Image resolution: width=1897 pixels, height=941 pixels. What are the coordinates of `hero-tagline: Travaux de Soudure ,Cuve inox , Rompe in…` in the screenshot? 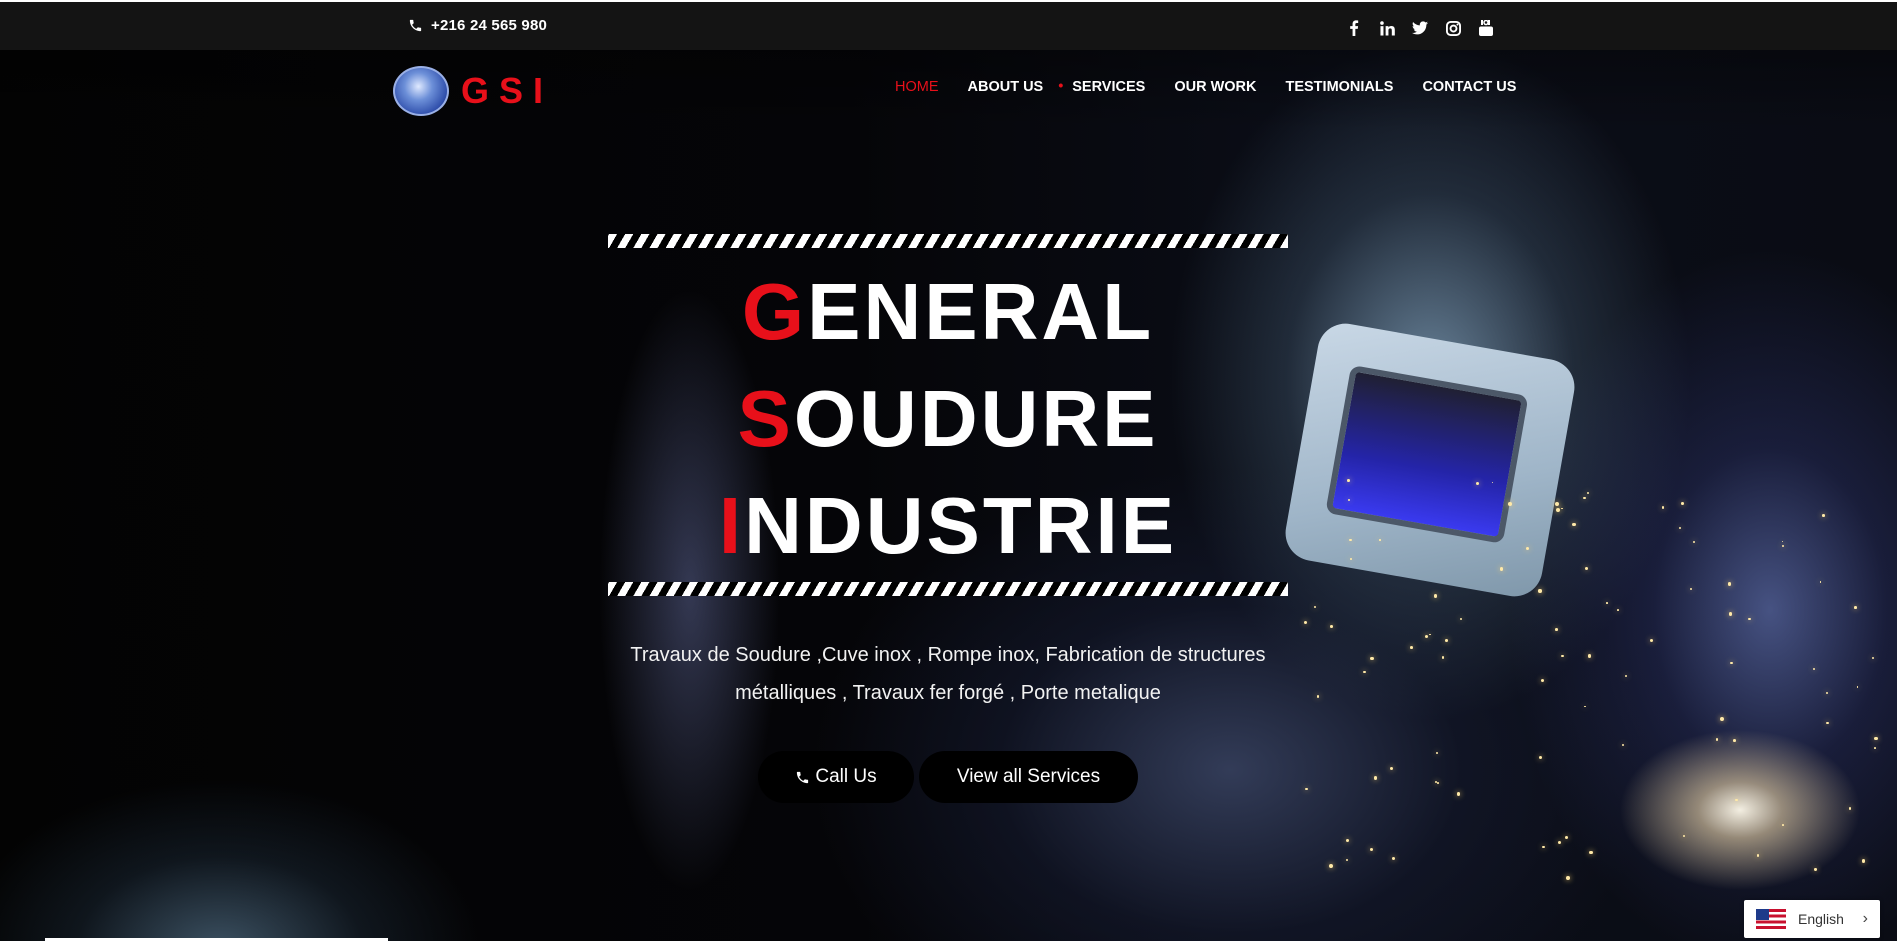 It's located at (948, 674).